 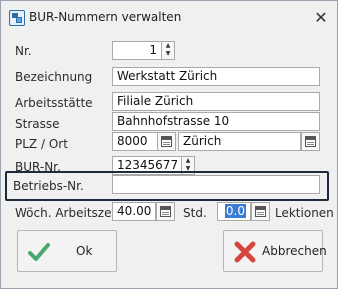 I want to click on title-bar: BUR-Nummern verwalten ✕, so click(x=169, y=17).